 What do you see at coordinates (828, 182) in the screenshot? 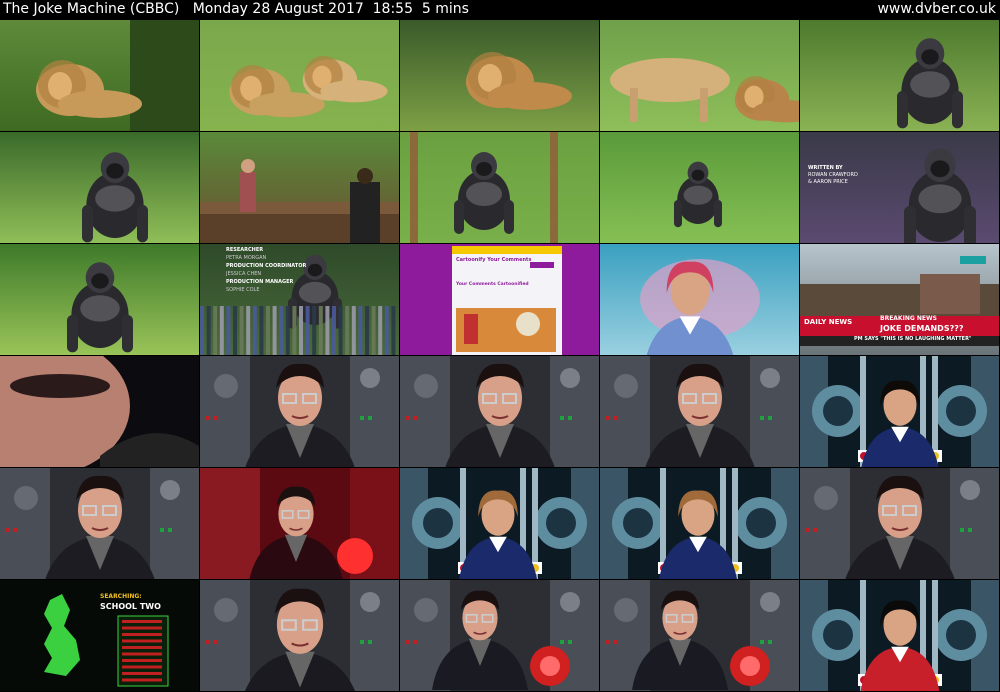
I see `credit-line: & AARON PRICE` at bounding box center [828, 182].